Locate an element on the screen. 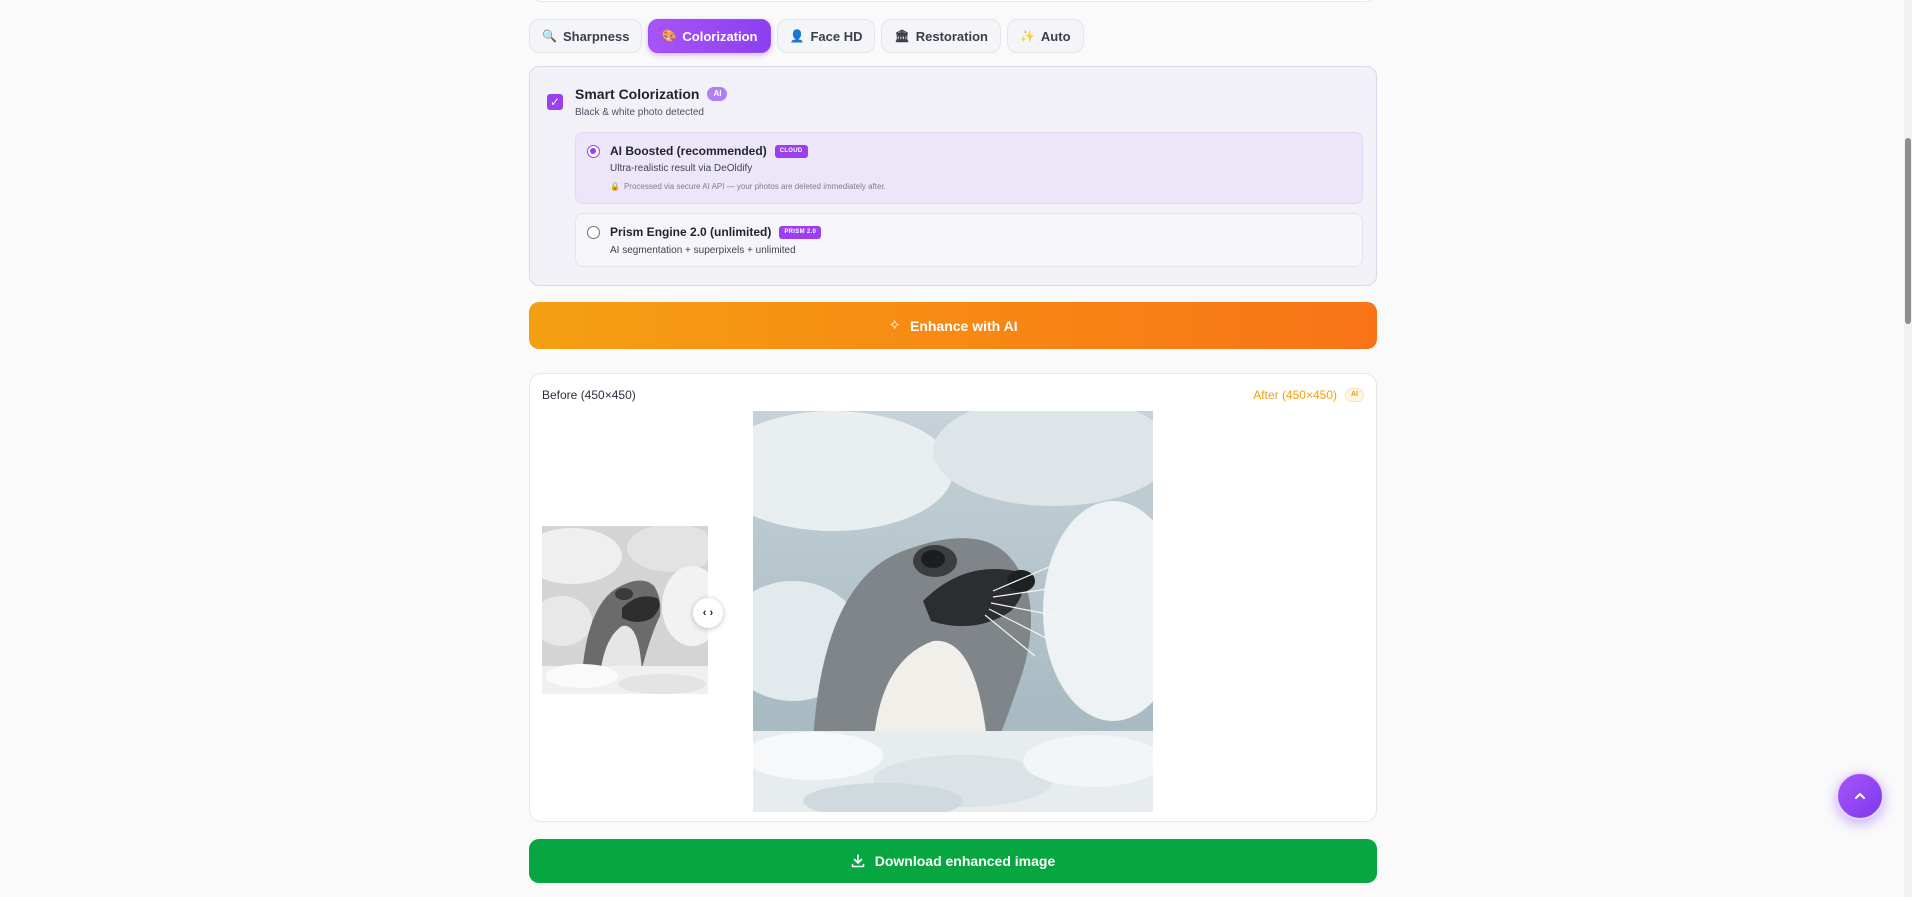 The image size is (1912, 897). download-button-label: Download enhanced image is located at coordinates (965, 861).